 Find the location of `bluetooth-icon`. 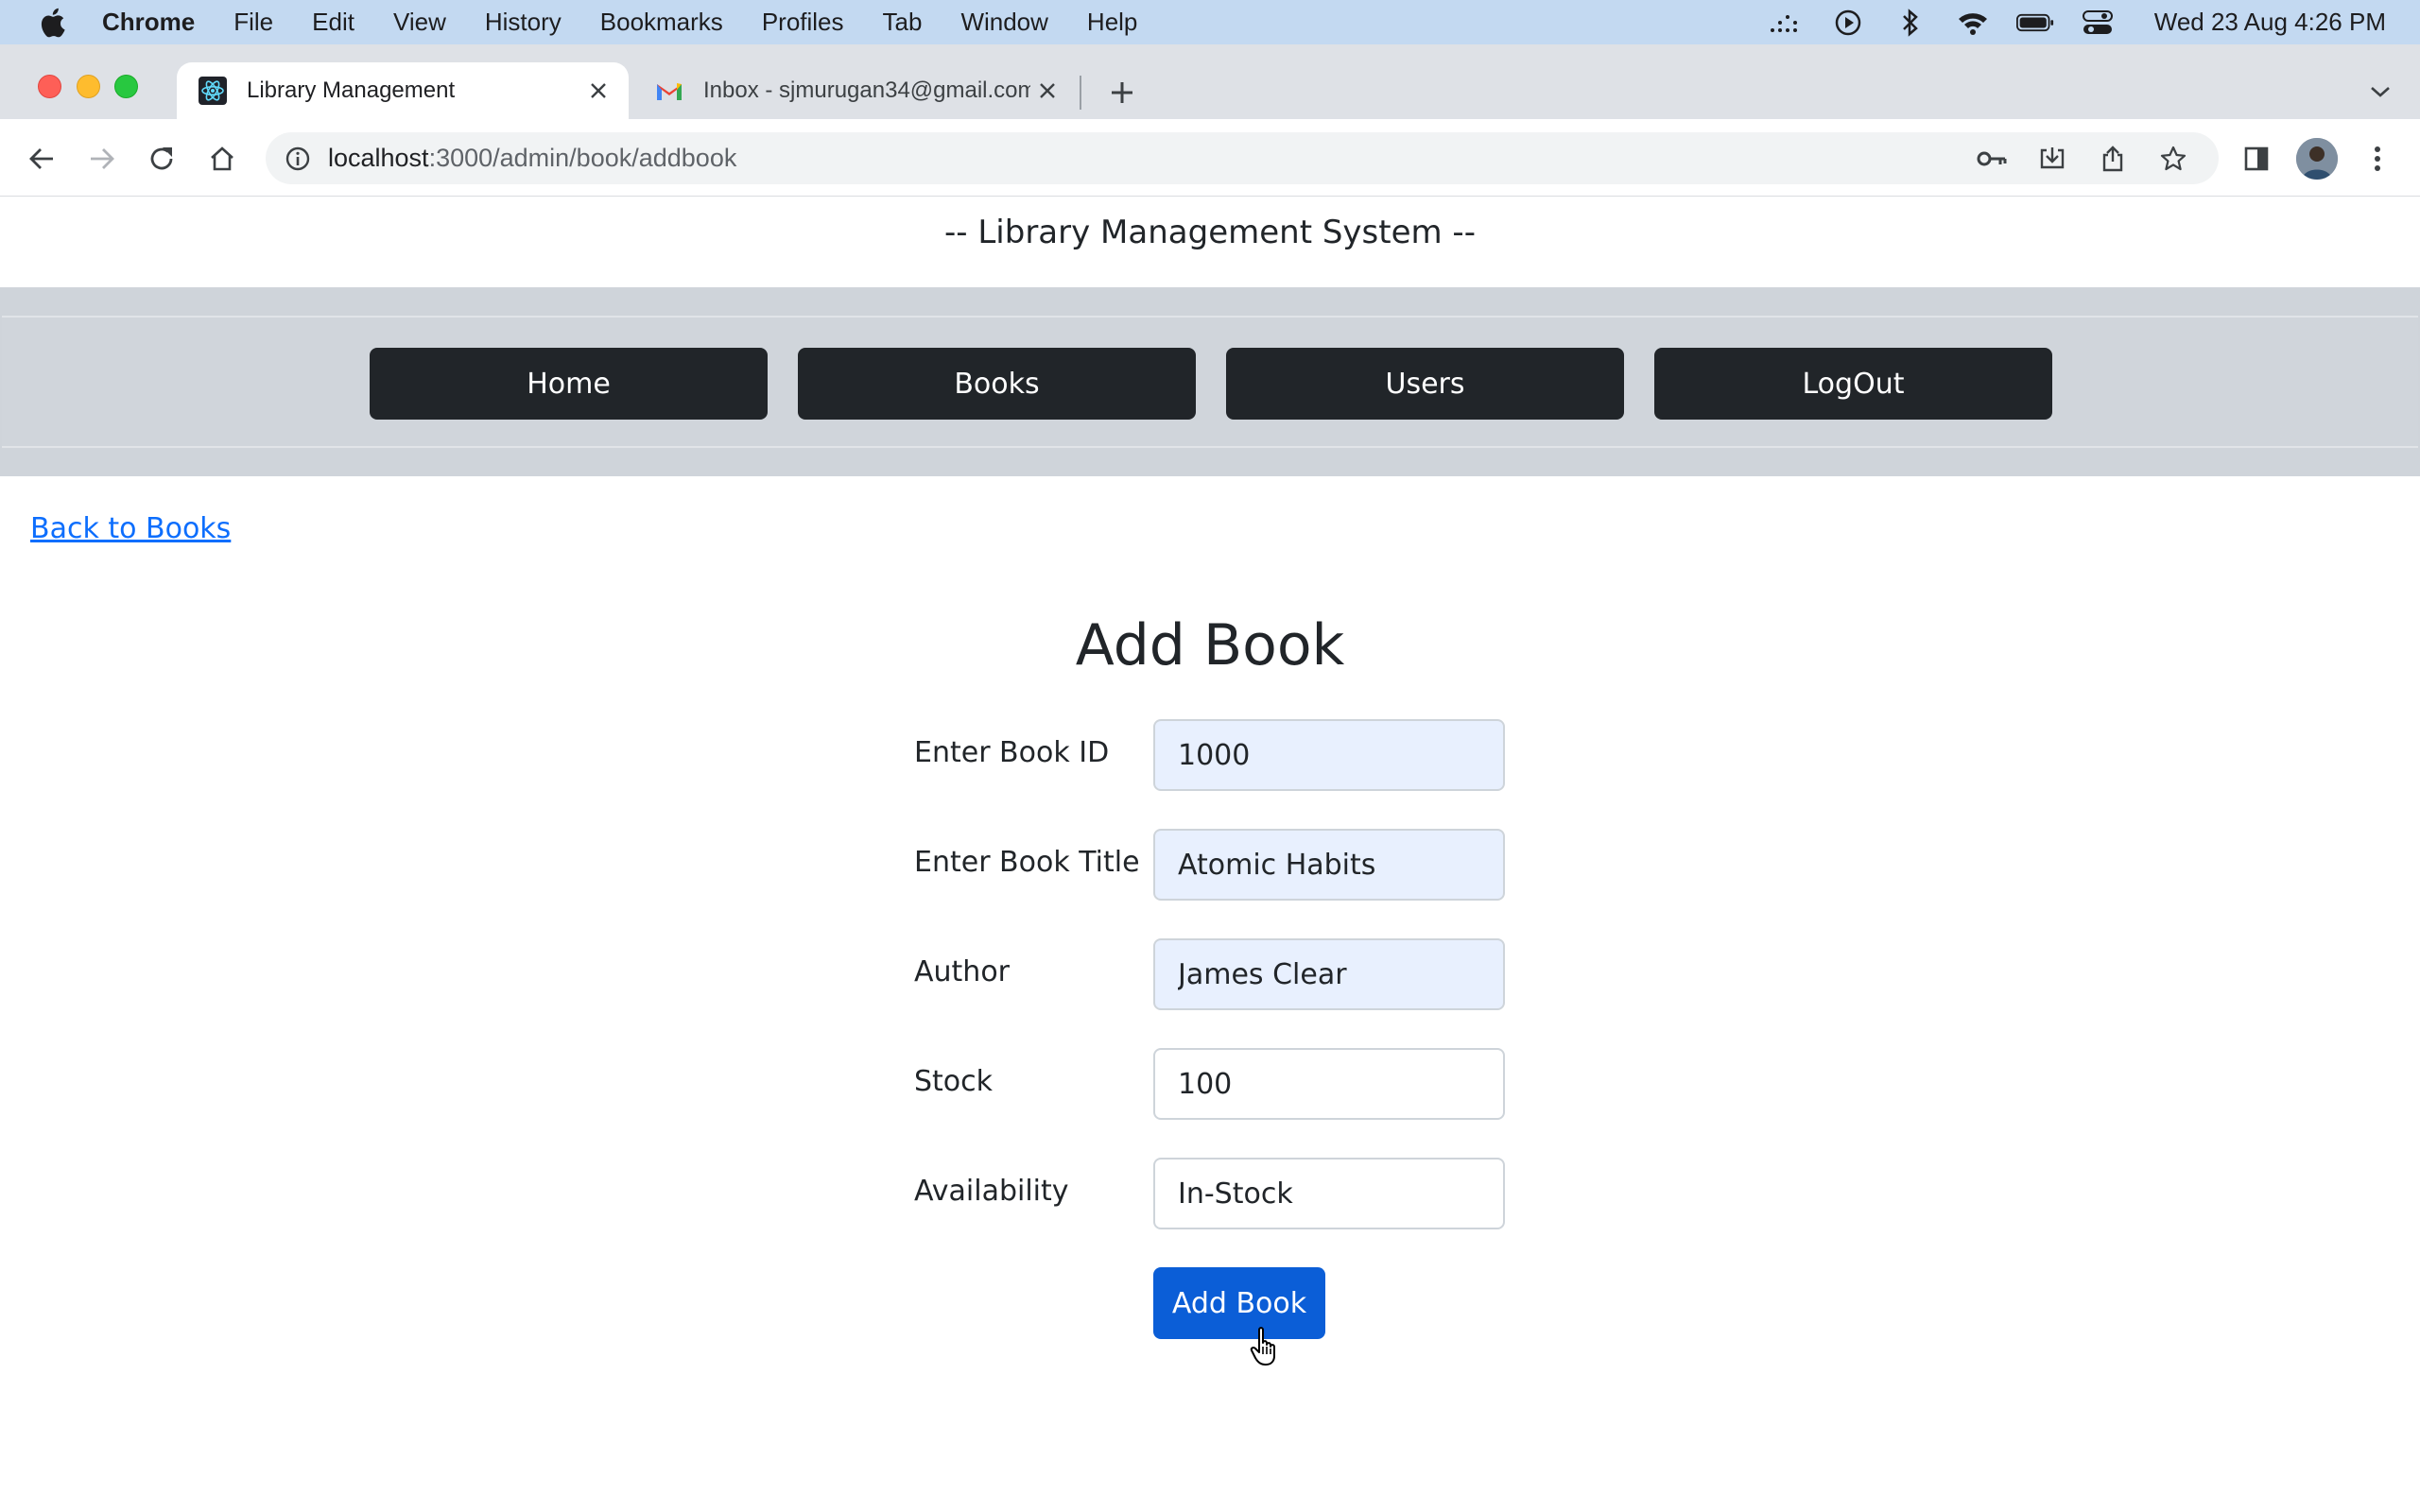

bluetooth-icon is located at coordinates (1910, 22).